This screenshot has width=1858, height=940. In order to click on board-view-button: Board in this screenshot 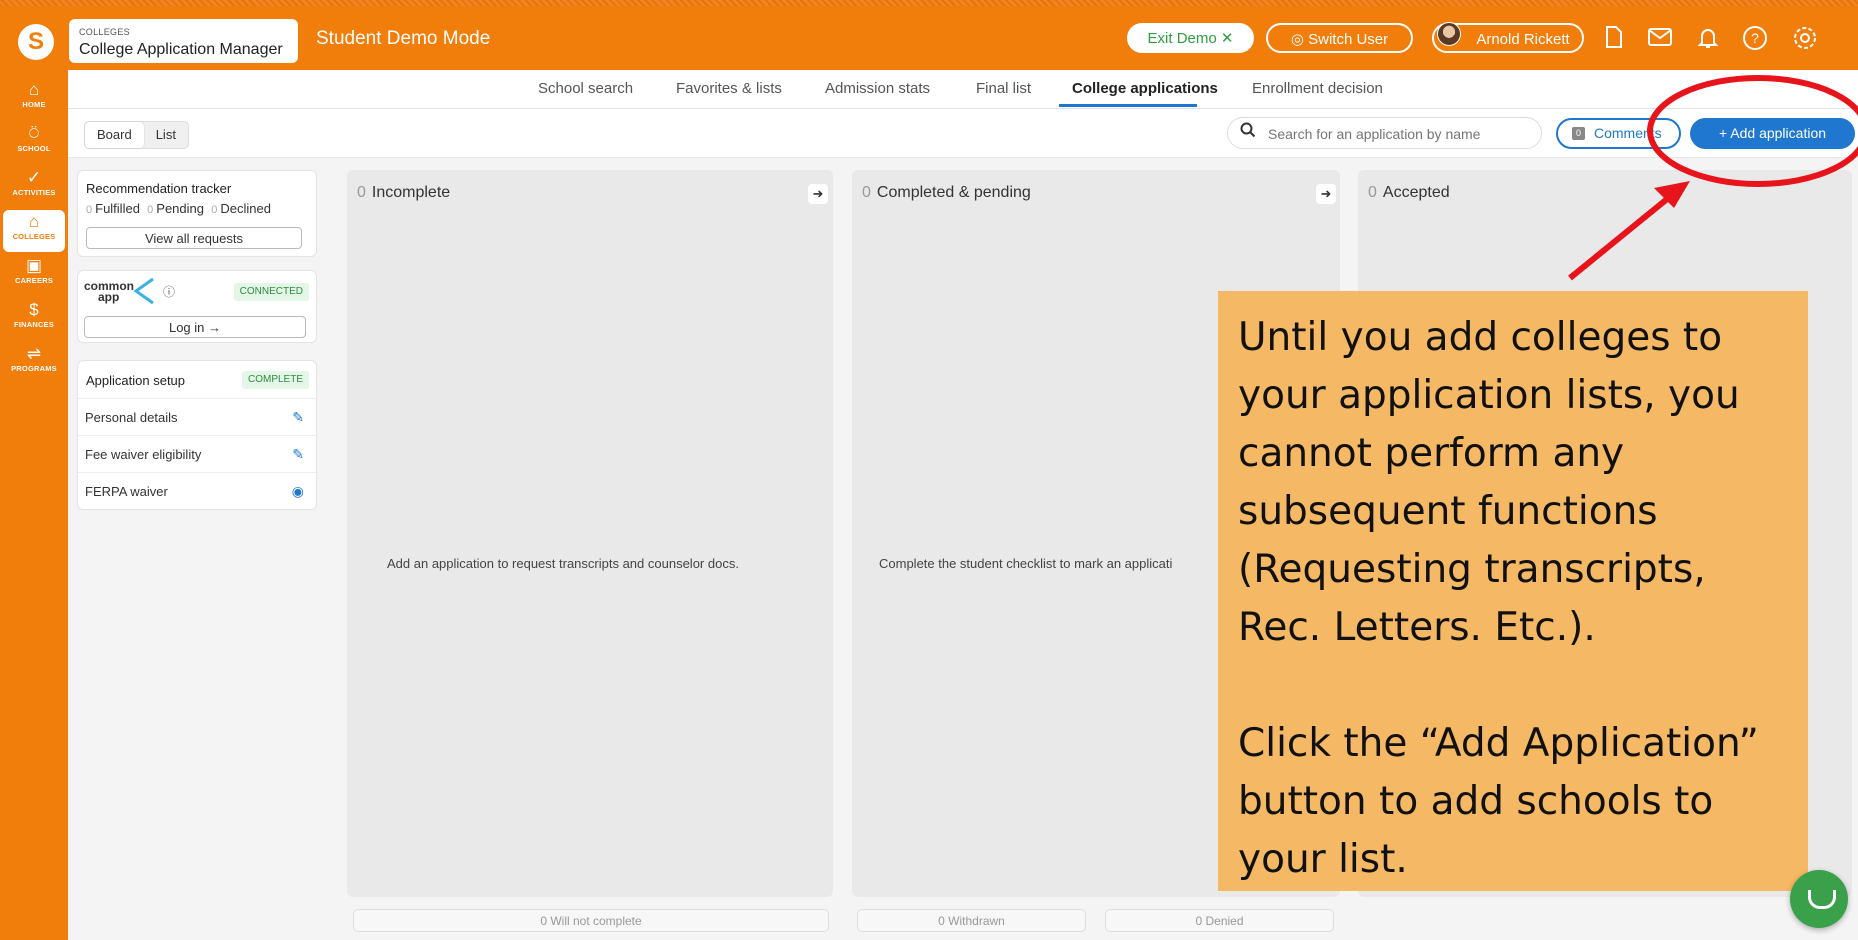, I will do `click(114, 135)`.